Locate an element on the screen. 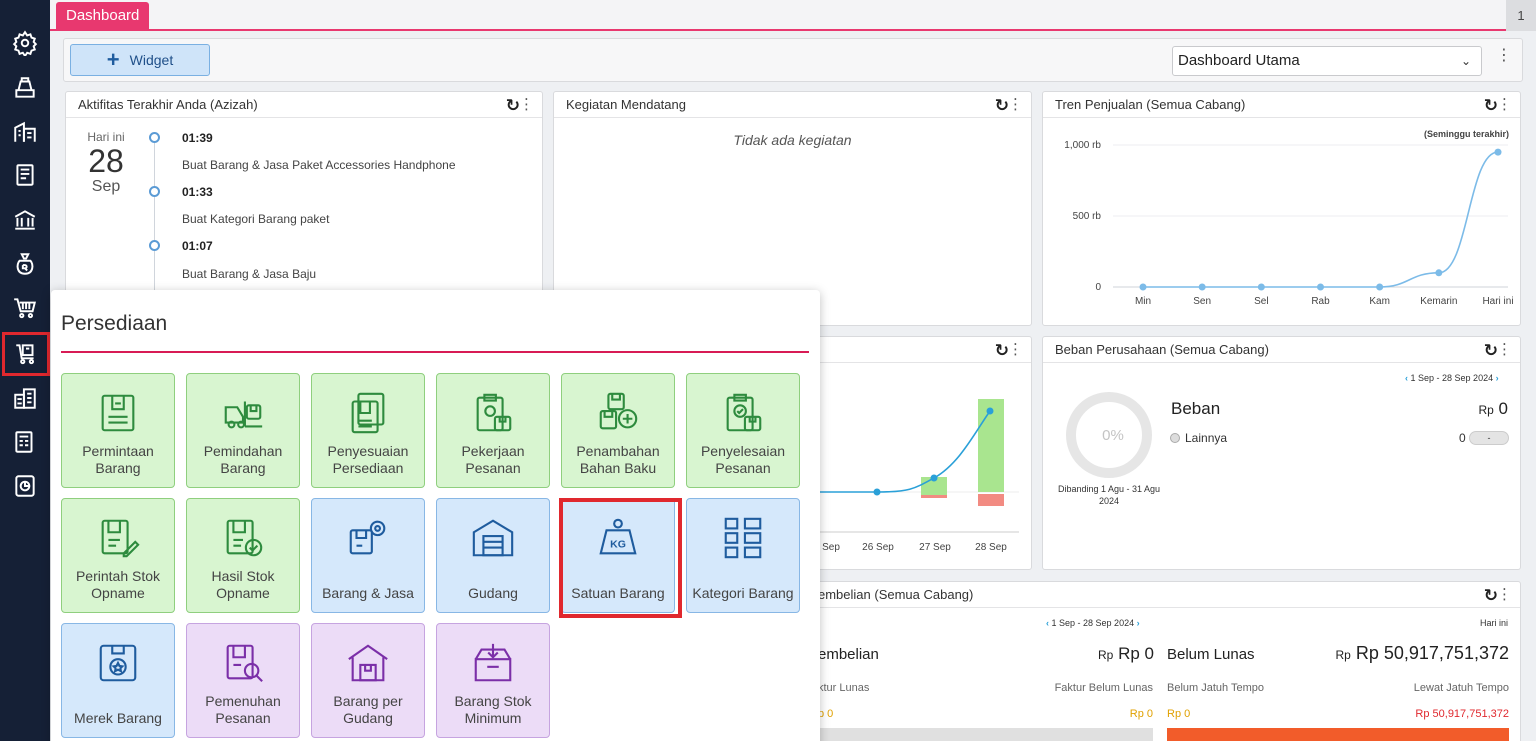  tile-pemindahan-barang: Pemindahan Barang is located at coordinates (243, 430).